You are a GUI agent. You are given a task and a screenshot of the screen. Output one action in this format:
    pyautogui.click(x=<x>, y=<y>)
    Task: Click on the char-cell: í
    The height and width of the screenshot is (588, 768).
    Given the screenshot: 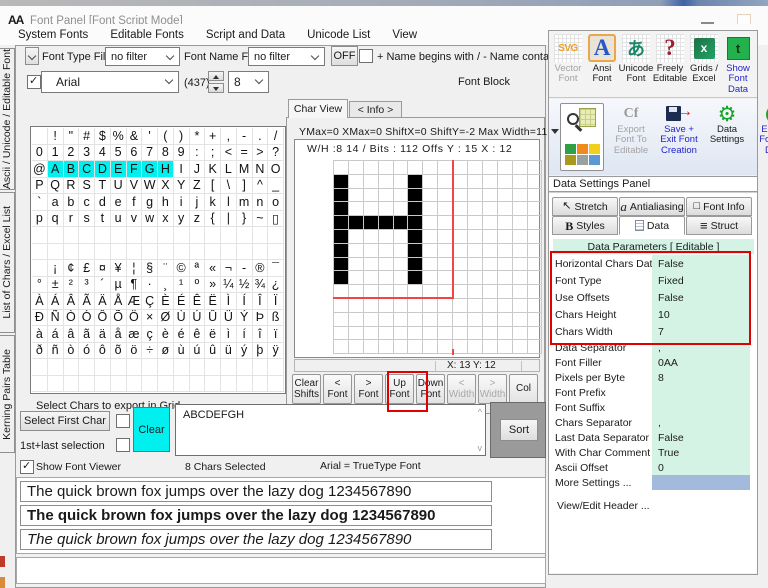 What is the action you would take?
    pyautogui.click(x=244, y=334)
    